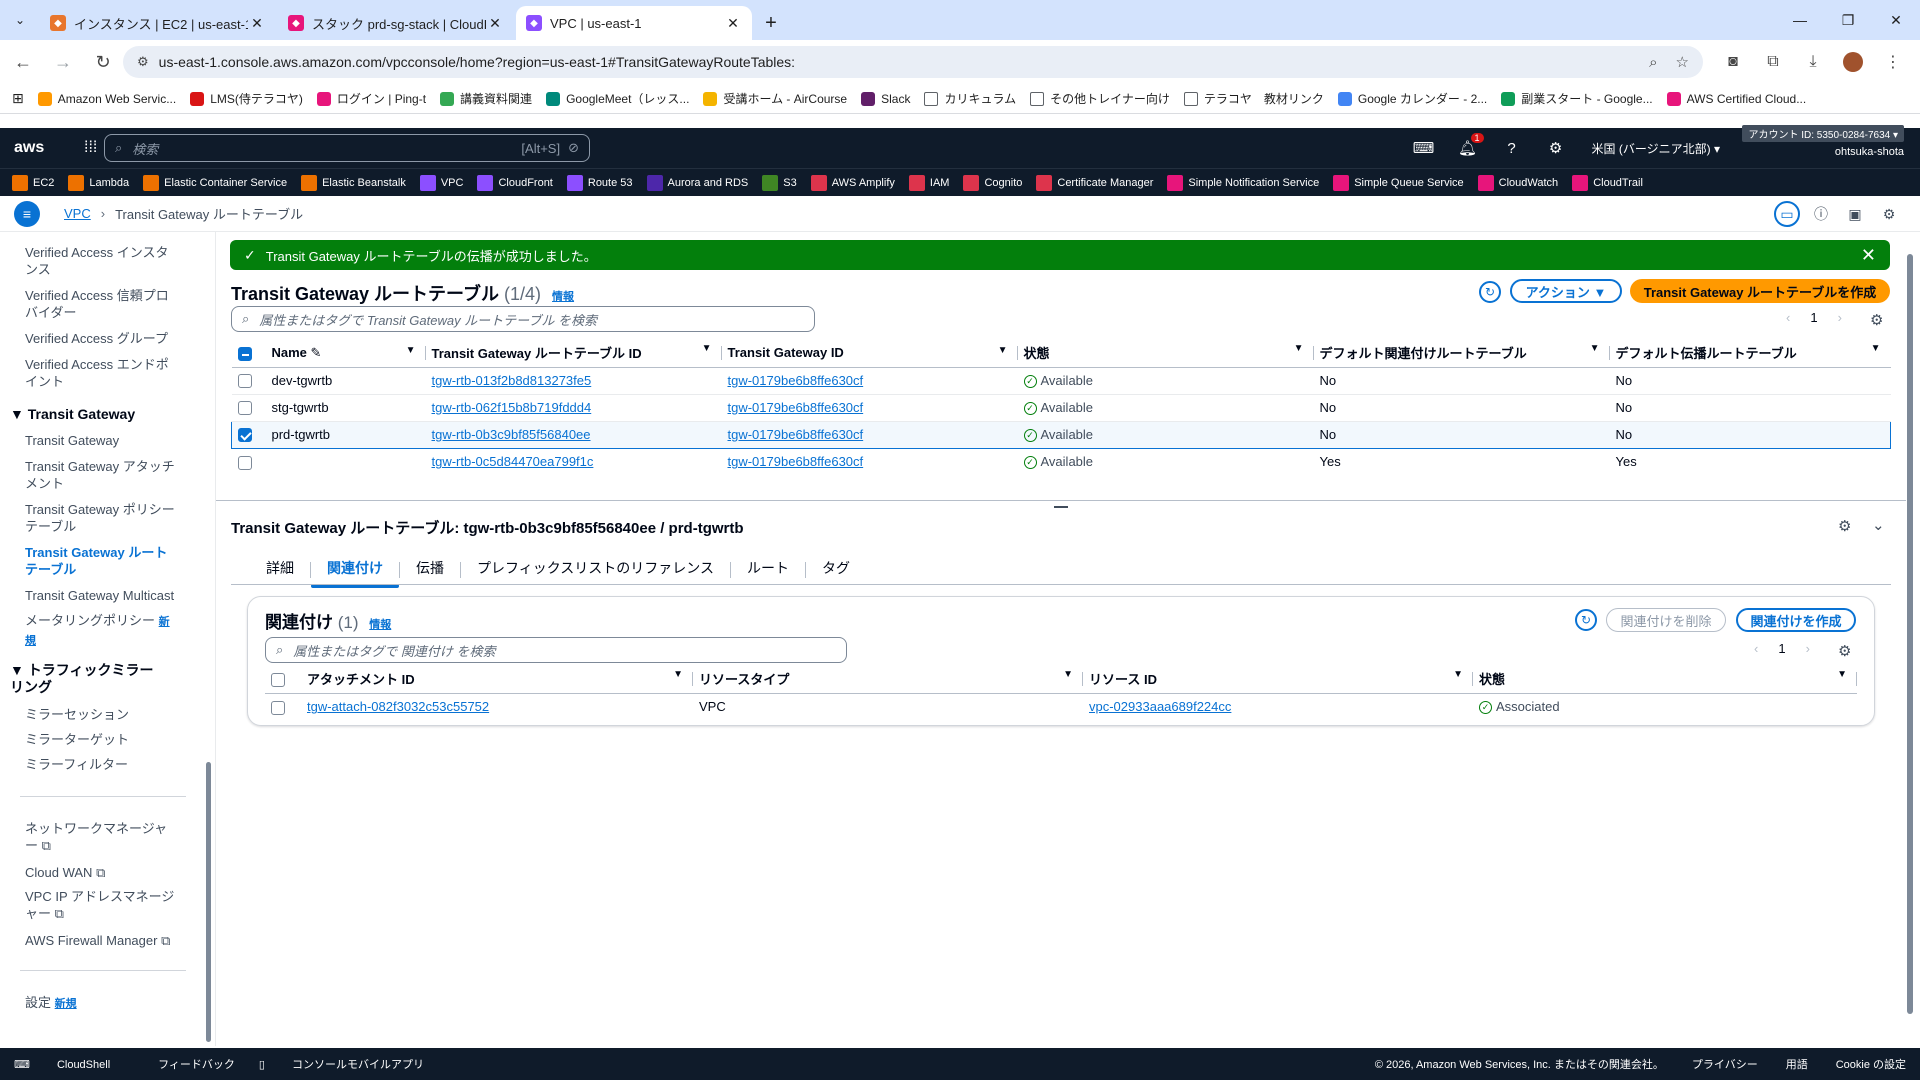 Image resolution: width=1920 pixels, height=1080 pixels. What do you see at coordinates (100, 872) in the screenshot?
I see `sidenav-item-cloud-wan: Cloud WAN ⧉` at bounding box center [100, 872].